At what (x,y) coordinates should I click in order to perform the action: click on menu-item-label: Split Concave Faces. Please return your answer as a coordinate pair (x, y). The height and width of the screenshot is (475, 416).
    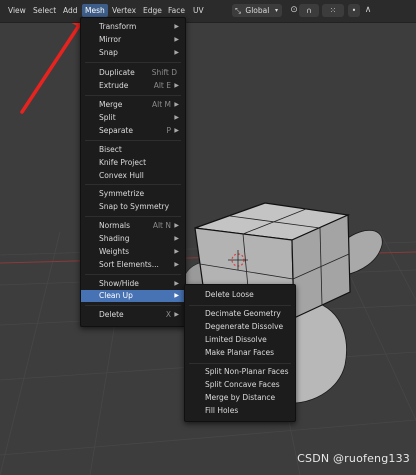
    Looking at the image, I should click on (242, 384).